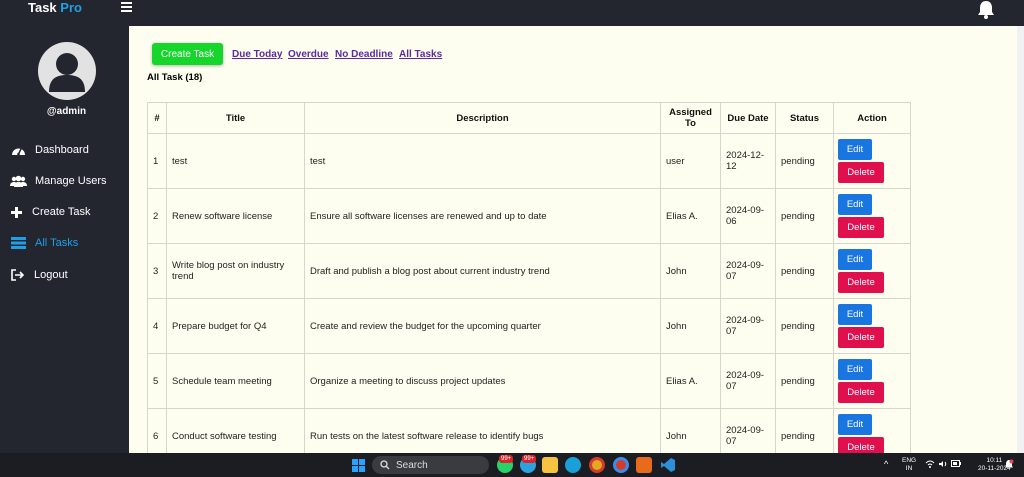 This screenshot has height=477, width=1024. Describe the element at coordinates (157, 161) in the screenshot. I see `cell-number: 1` at that location.